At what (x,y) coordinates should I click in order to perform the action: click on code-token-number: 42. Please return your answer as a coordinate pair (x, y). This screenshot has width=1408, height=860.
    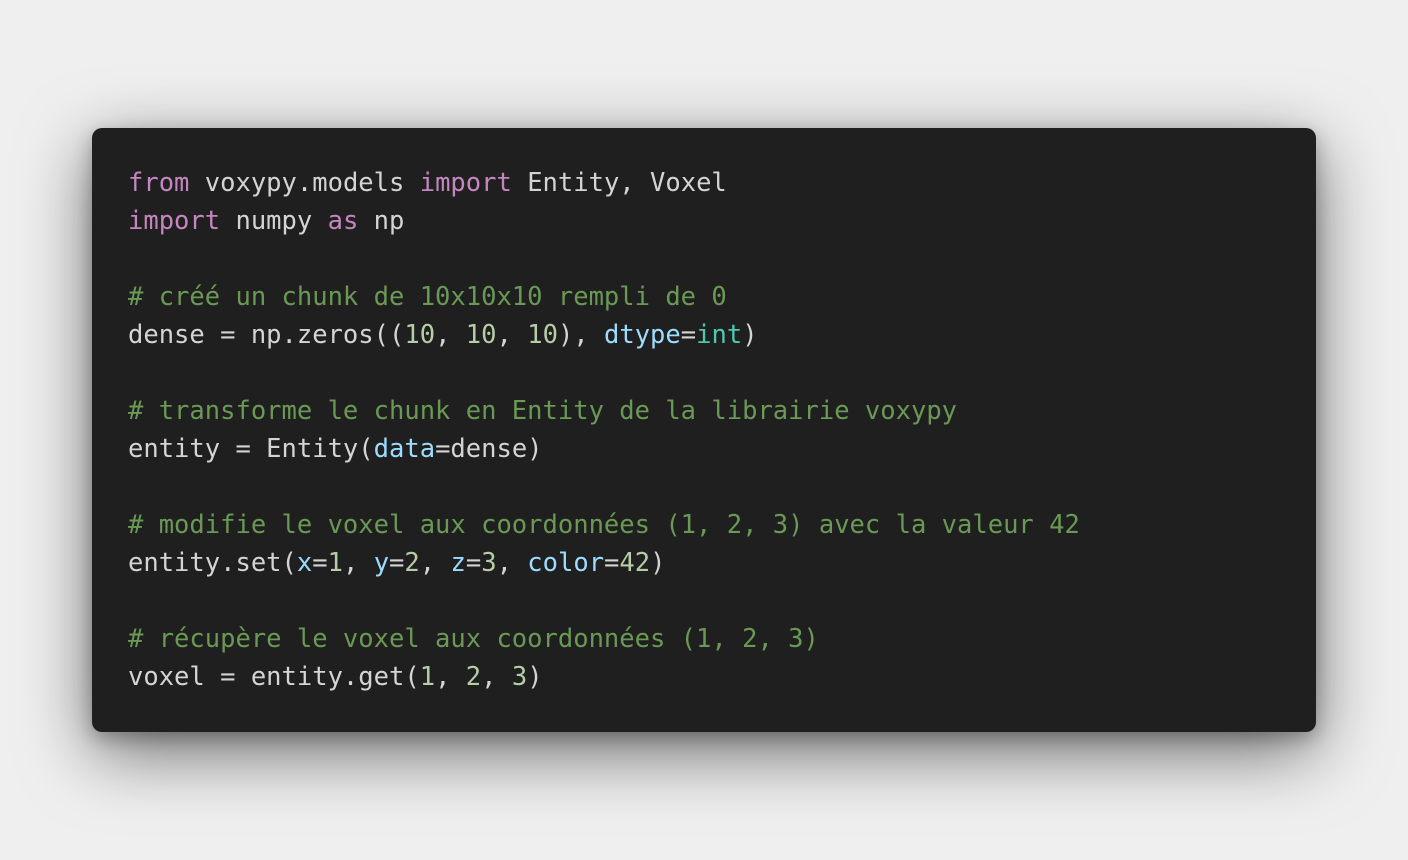
    Looking at the image, I should click on (635, 563).